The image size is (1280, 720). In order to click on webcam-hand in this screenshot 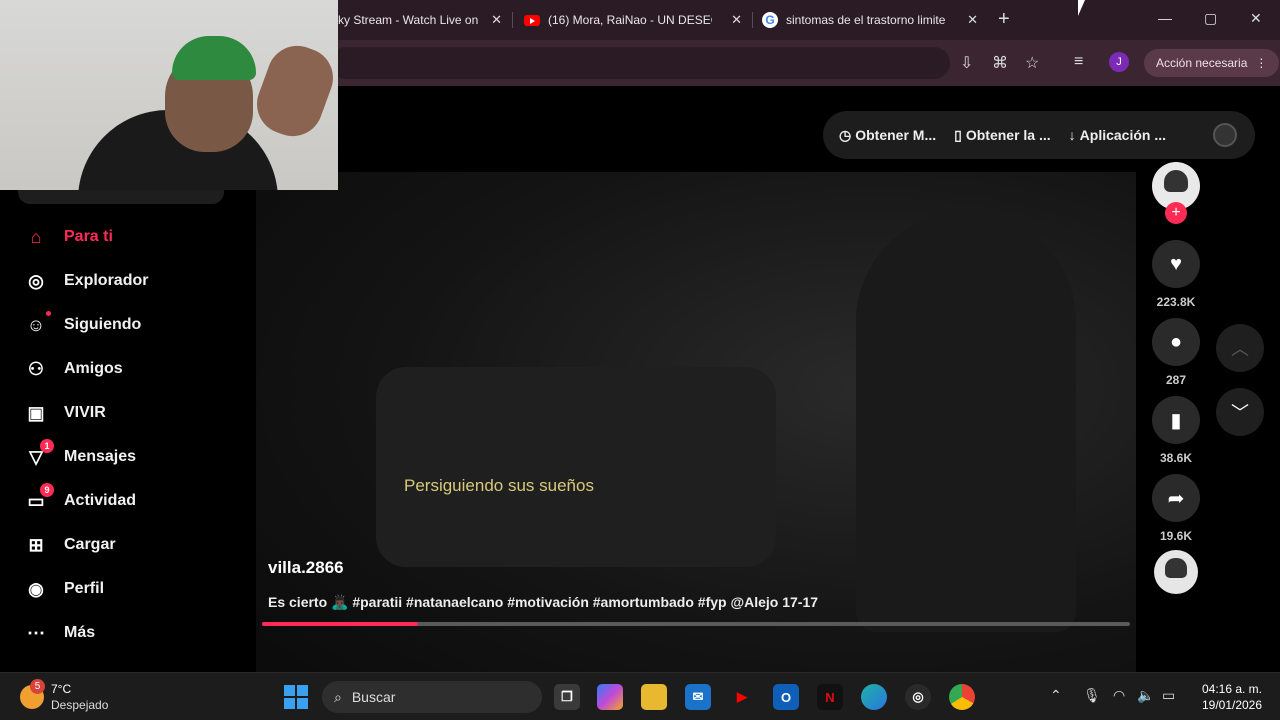, I will do `click(293, 91)`.